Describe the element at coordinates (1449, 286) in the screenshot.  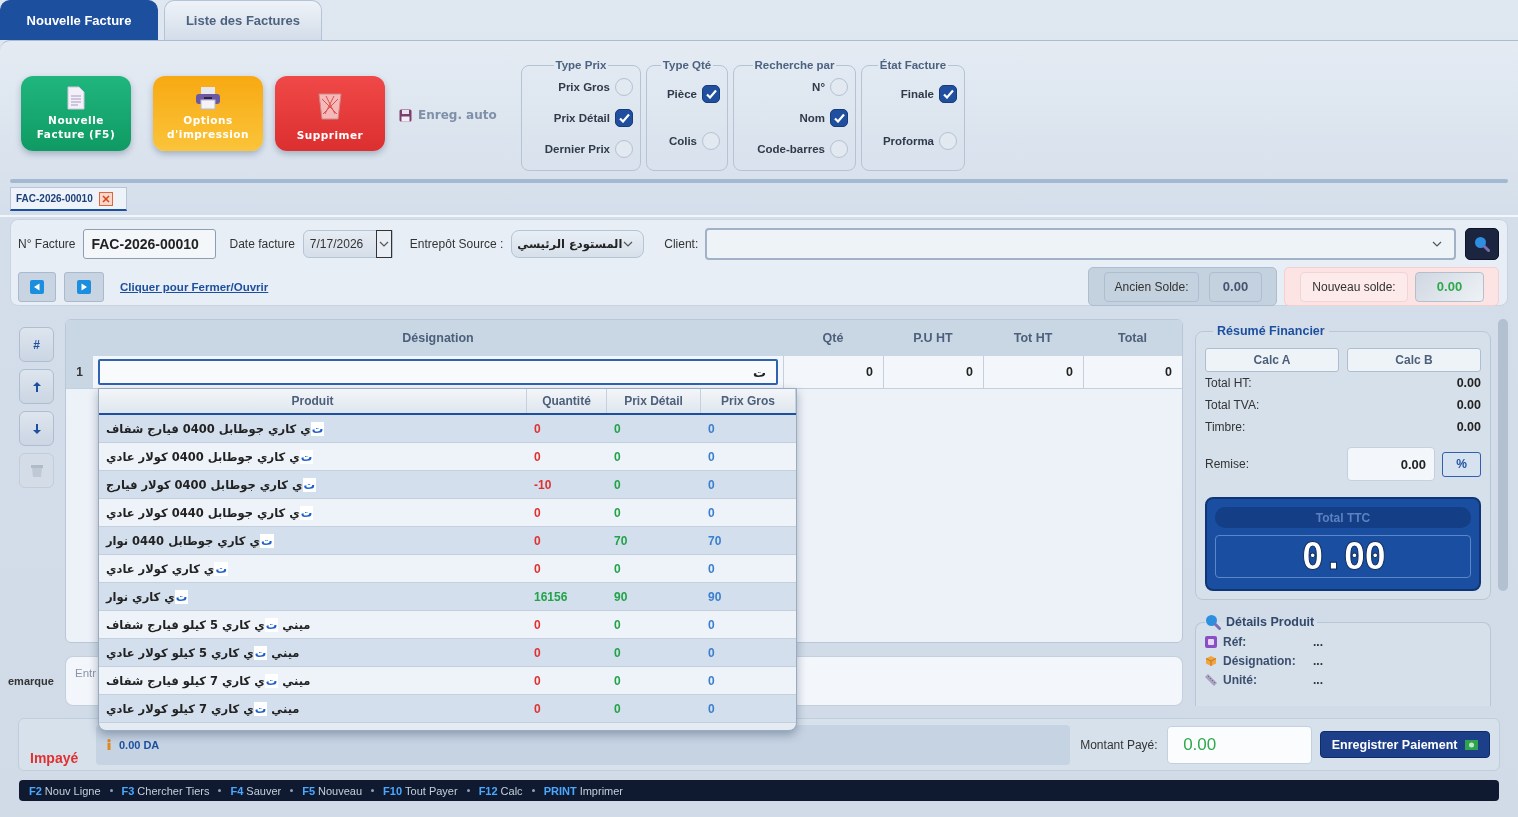
I see `balance-value: 0.00` at that location.